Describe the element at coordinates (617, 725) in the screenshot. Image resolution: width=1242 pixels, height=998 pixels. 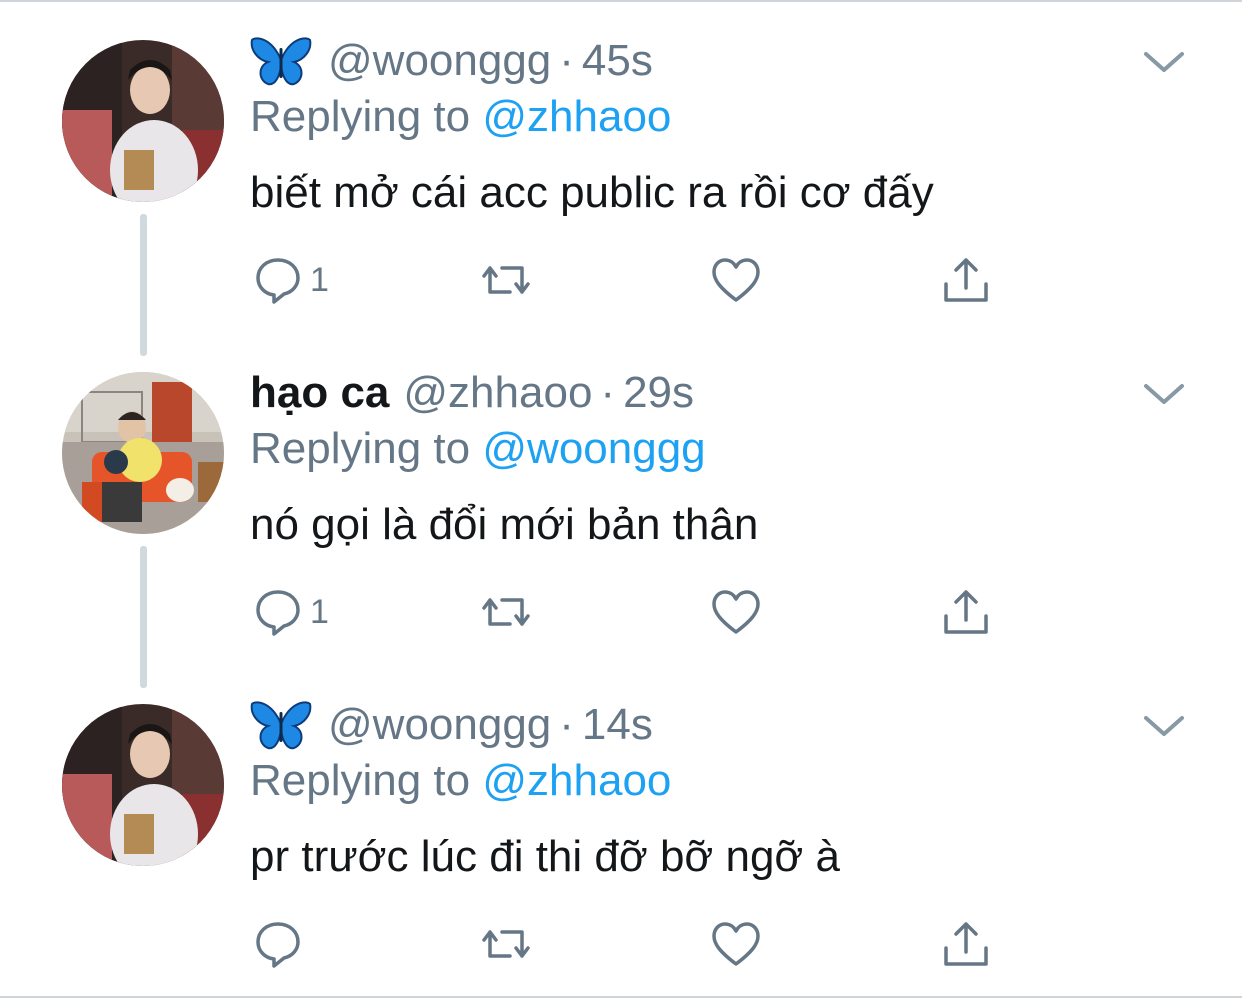
I see `timestamp: 14s` at that location.